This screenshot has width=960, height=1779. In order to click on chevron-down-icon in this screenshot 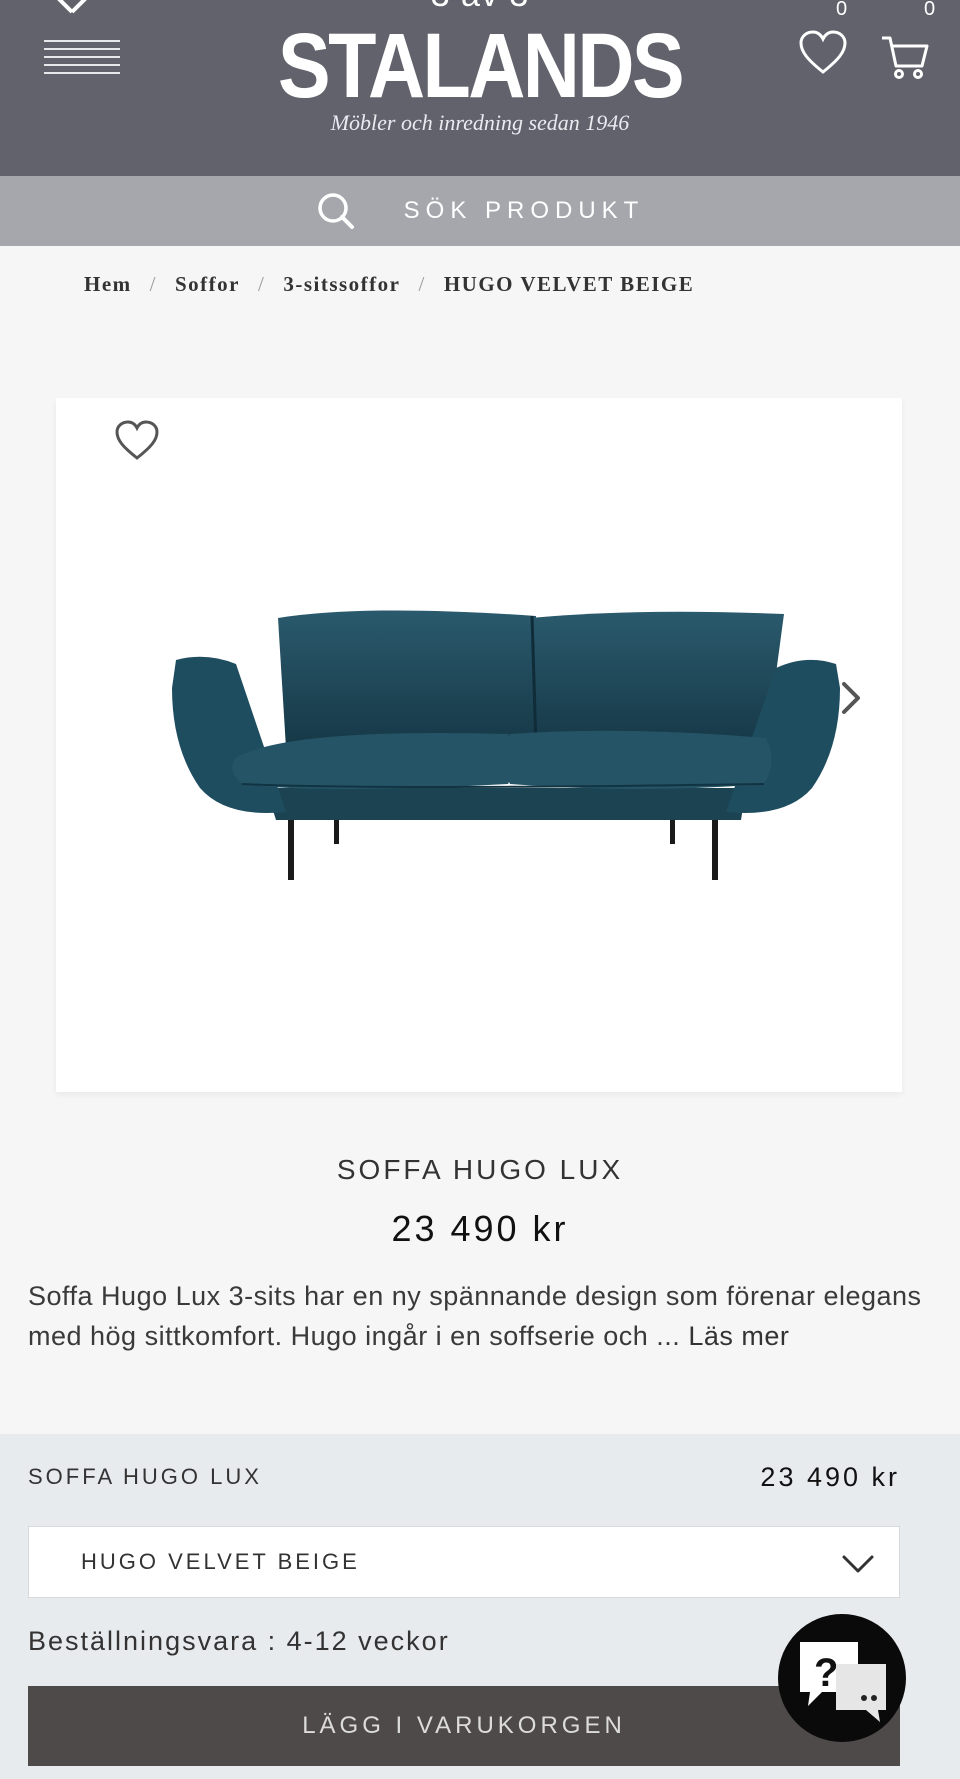, I will do `click(858, 1564)`.